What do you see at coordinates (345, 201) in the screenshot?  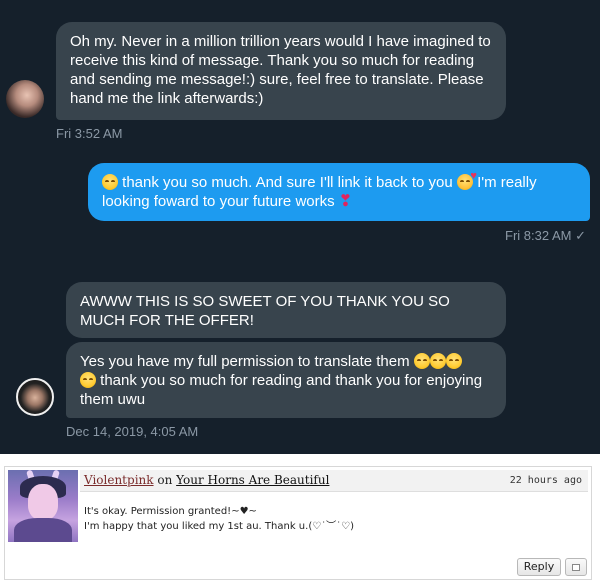 I see `red-heart-emoji: ❣` at bounding box center [345, 201].